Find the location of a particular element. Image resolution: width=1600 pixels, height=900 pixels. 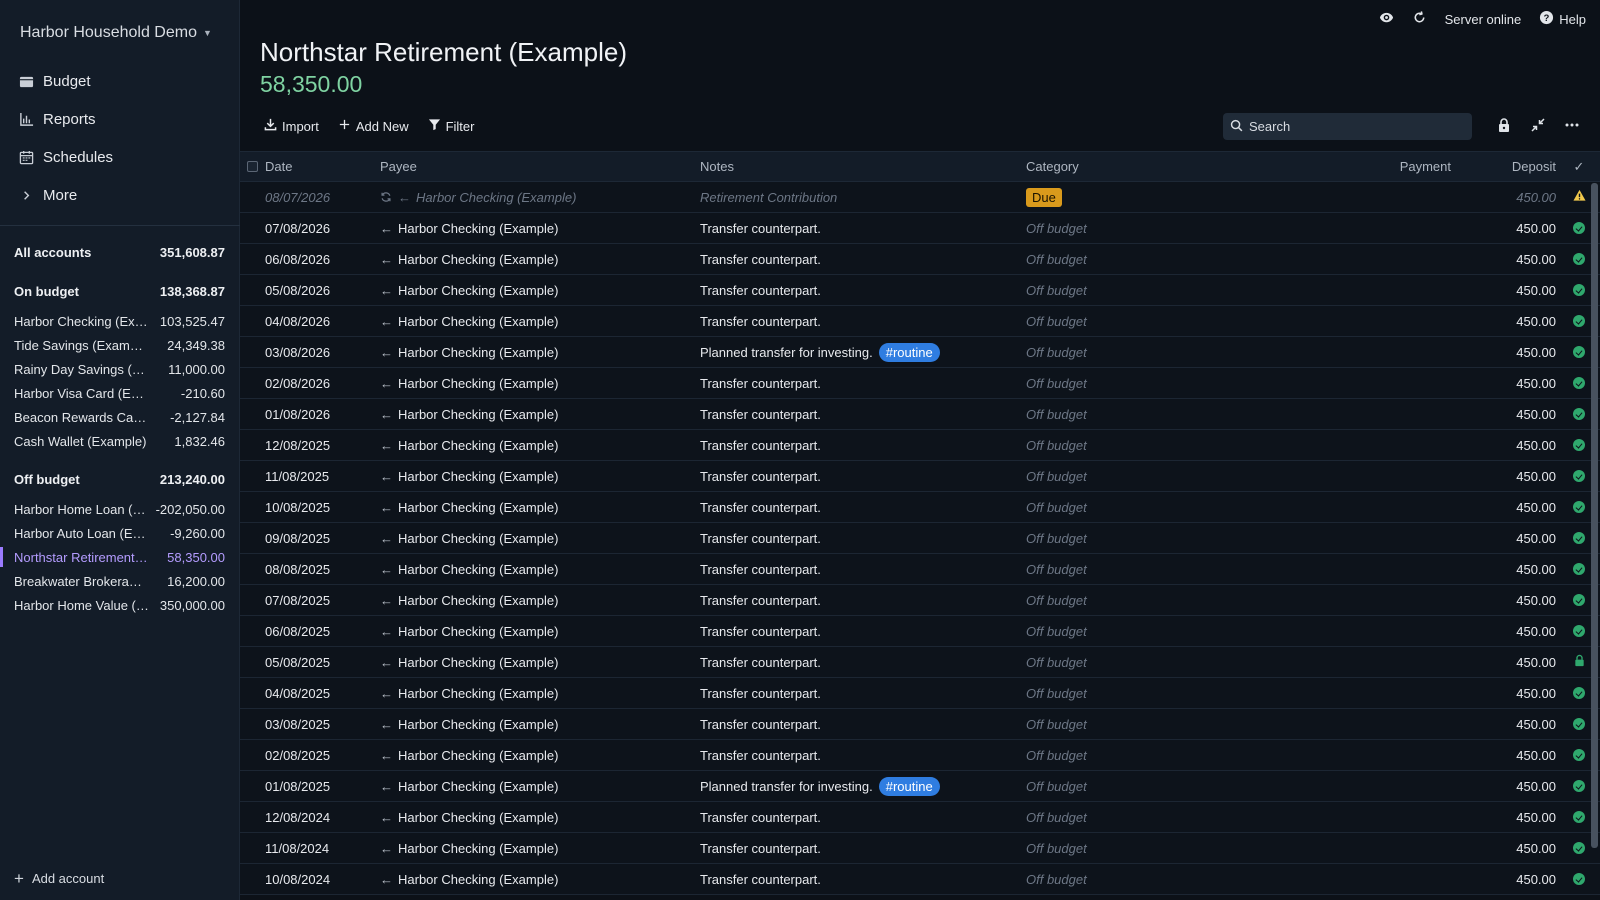

lock-icon is located at coordinates (1579, 662).